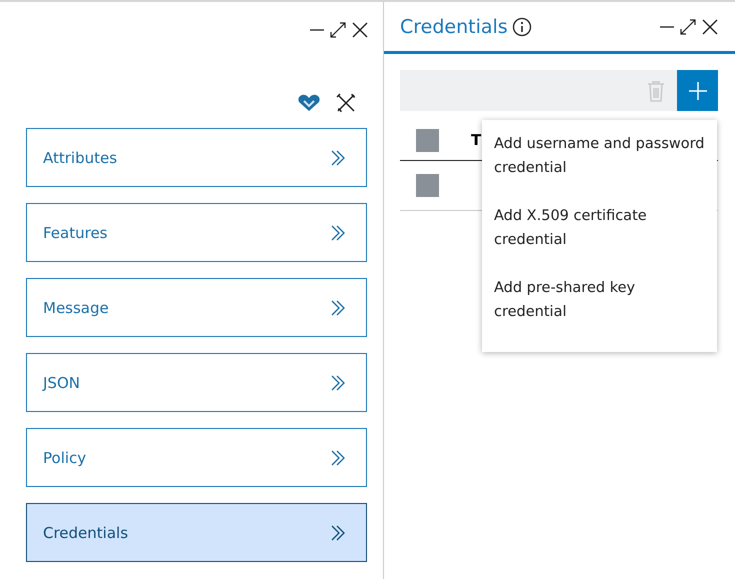 This screenshot has width=735, height=579. I want to click on menu-item: Add username and password credential, so click(599, 156).